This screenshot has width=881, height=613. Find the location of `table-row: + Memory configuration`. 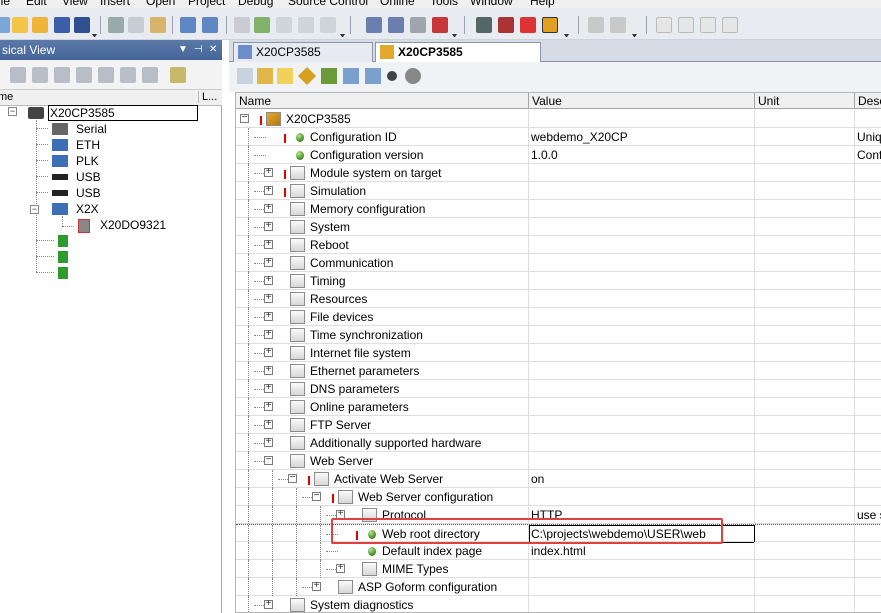

table-row: + Memory configuration is located at coordinates (558, 209).